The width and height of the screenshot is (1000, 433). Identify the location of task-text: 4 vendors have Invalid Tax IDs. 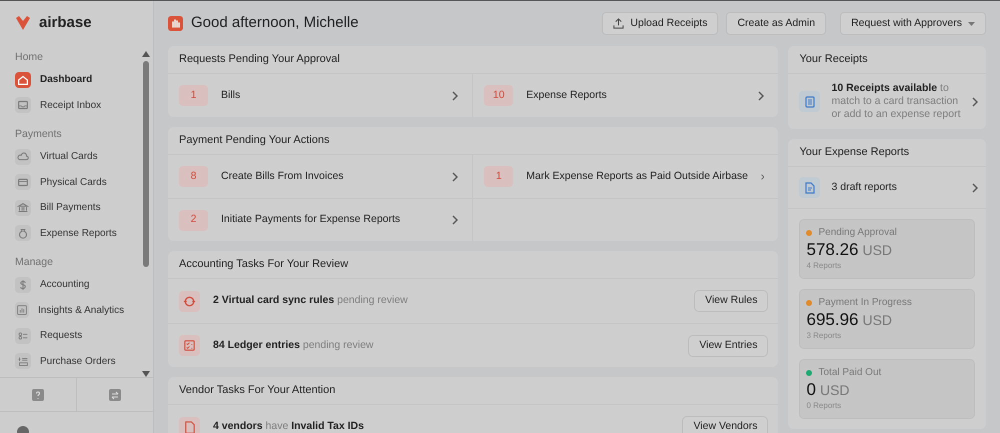
(289, 426).